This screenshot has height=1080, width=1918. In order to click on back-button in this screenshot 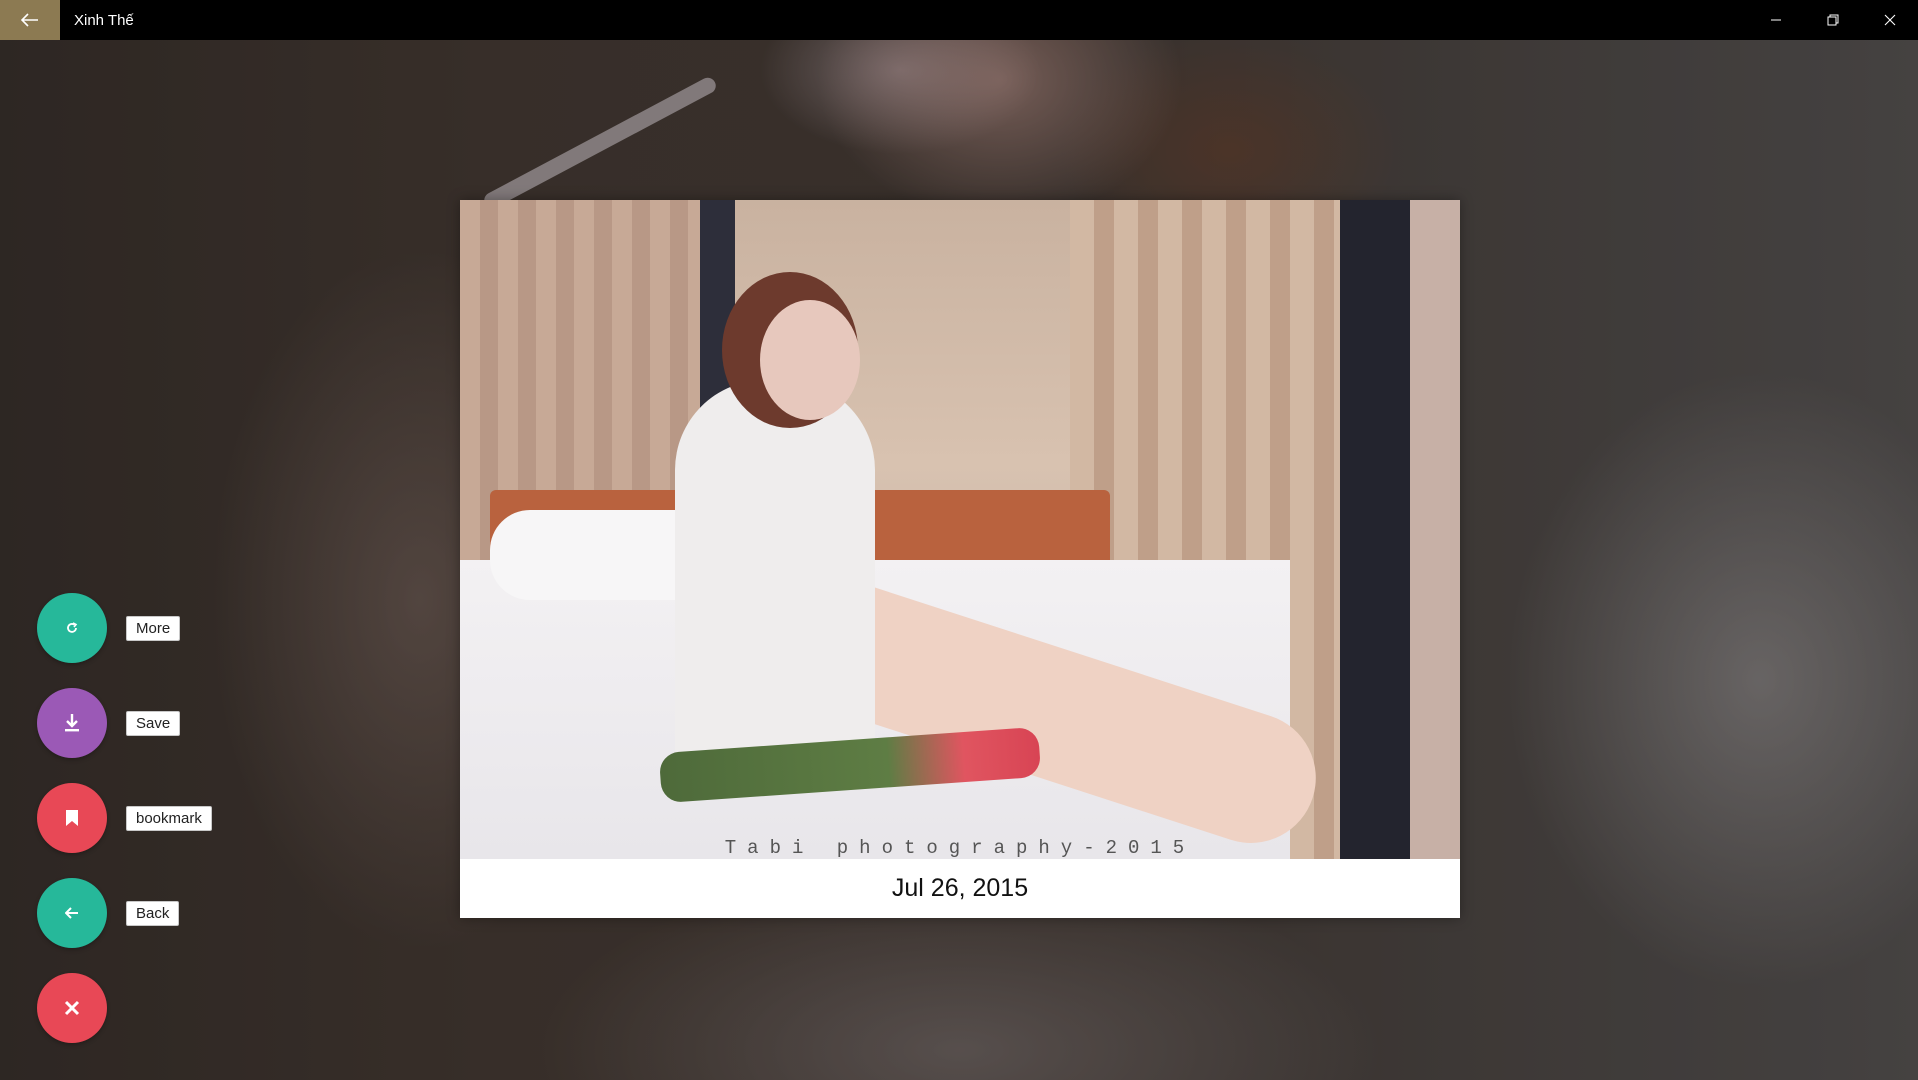, I will do `click(72, 913)`.